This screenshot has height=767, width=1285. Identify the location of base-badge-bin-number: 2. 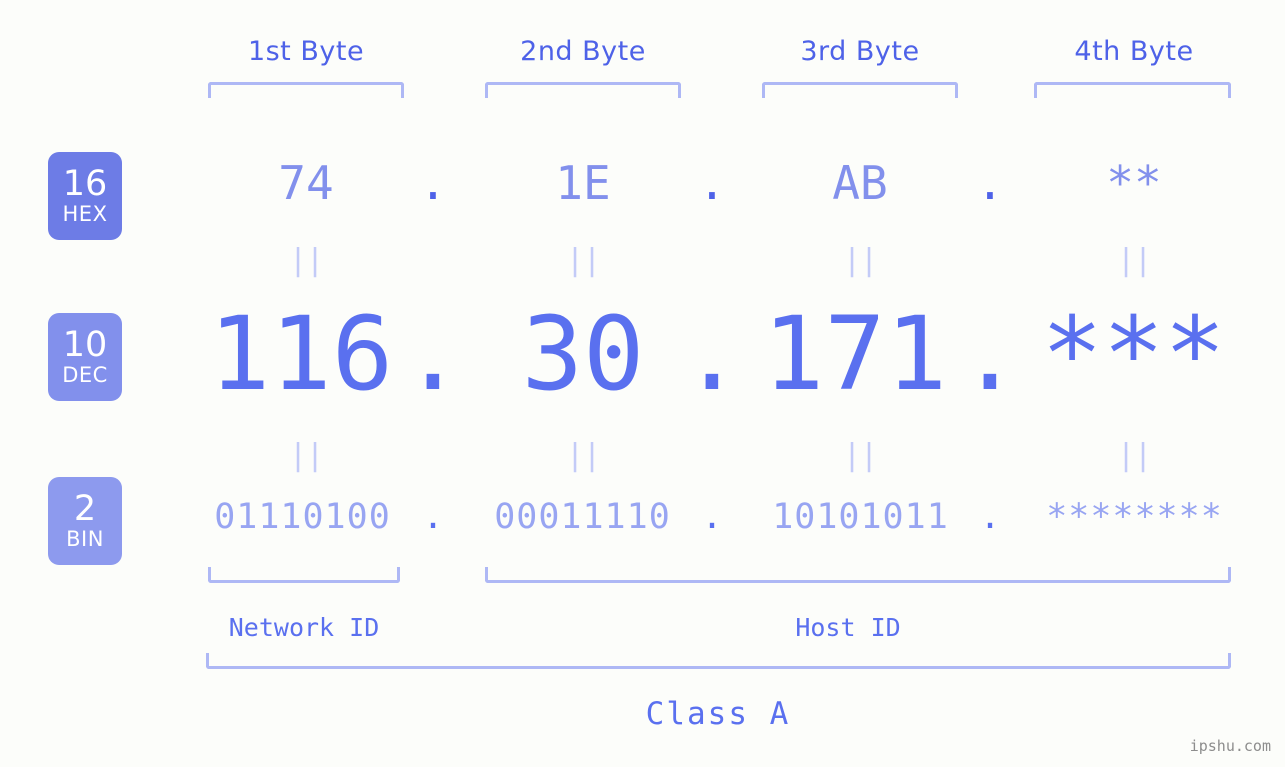
(85, 509).